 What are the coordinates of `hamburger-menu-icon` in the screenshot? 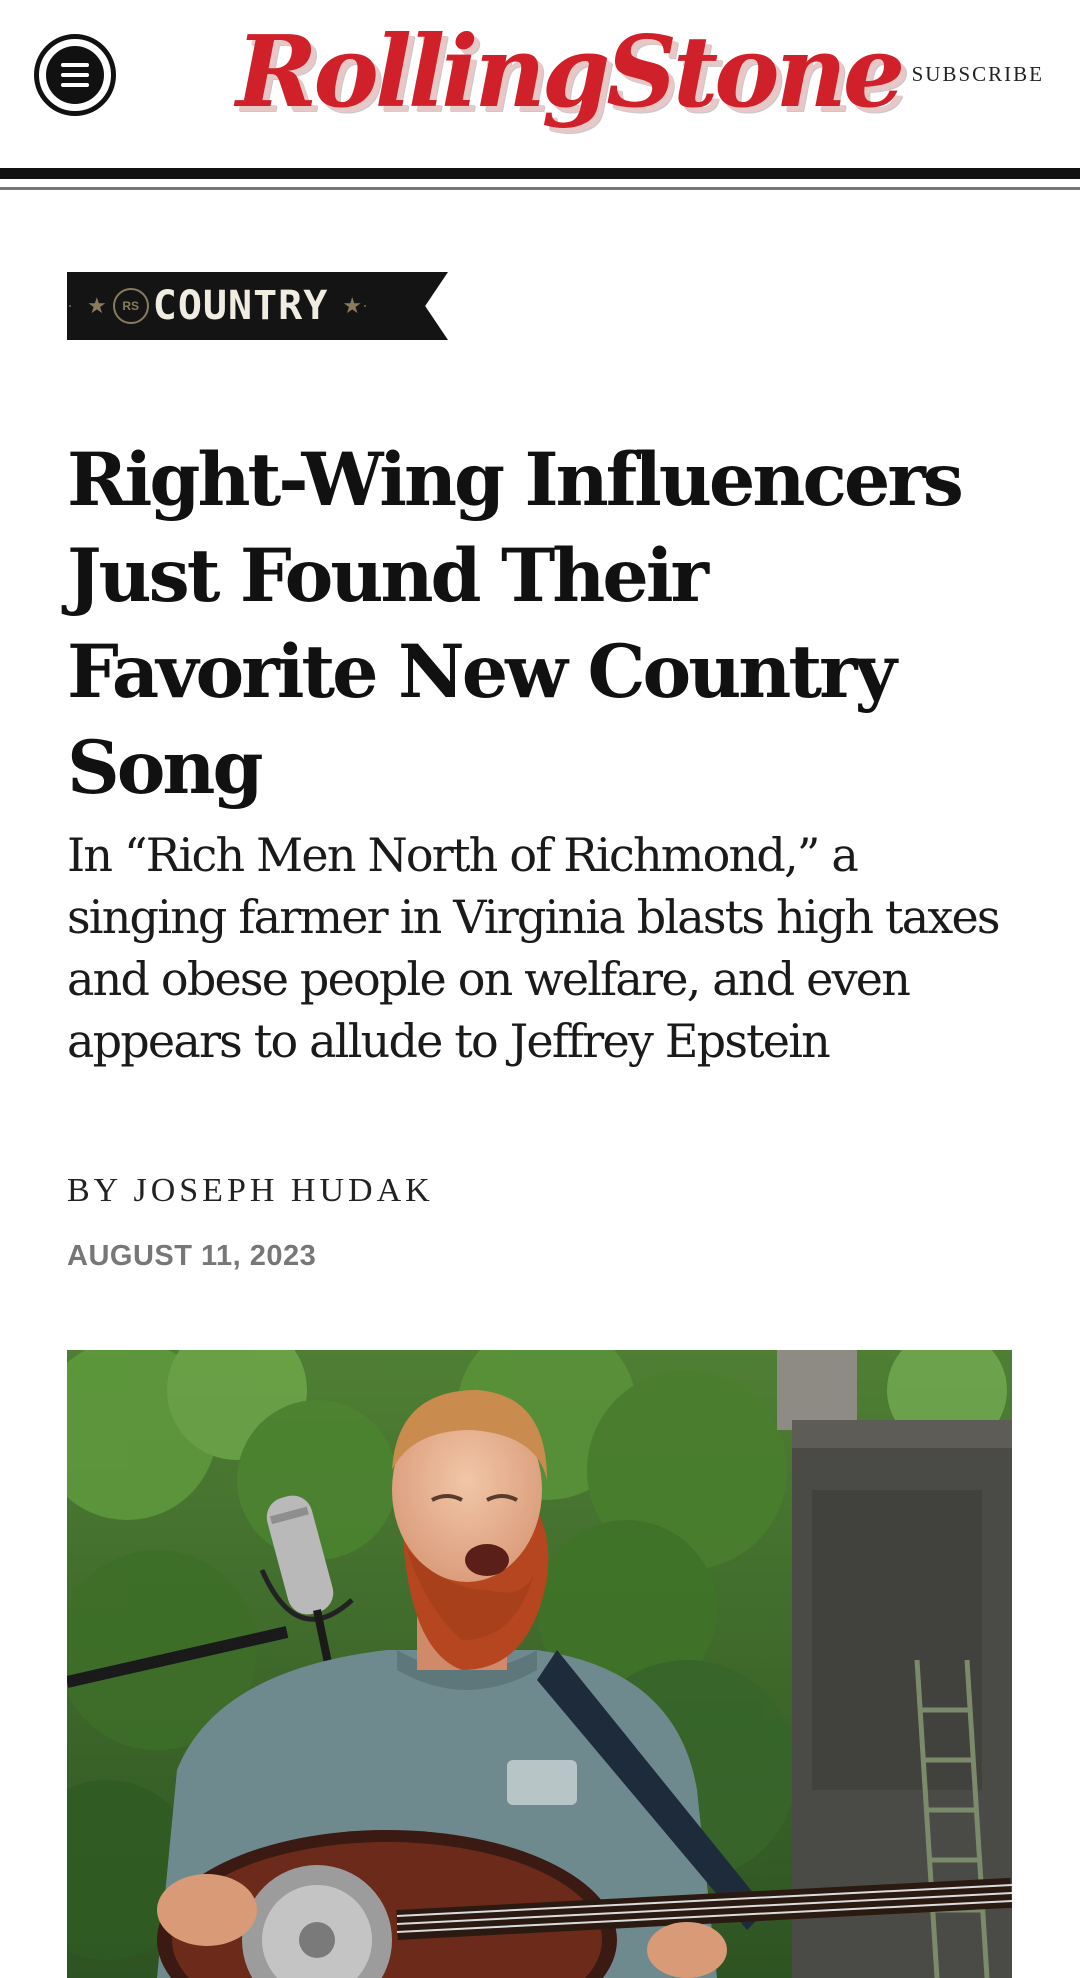 It's located at (75, 75).